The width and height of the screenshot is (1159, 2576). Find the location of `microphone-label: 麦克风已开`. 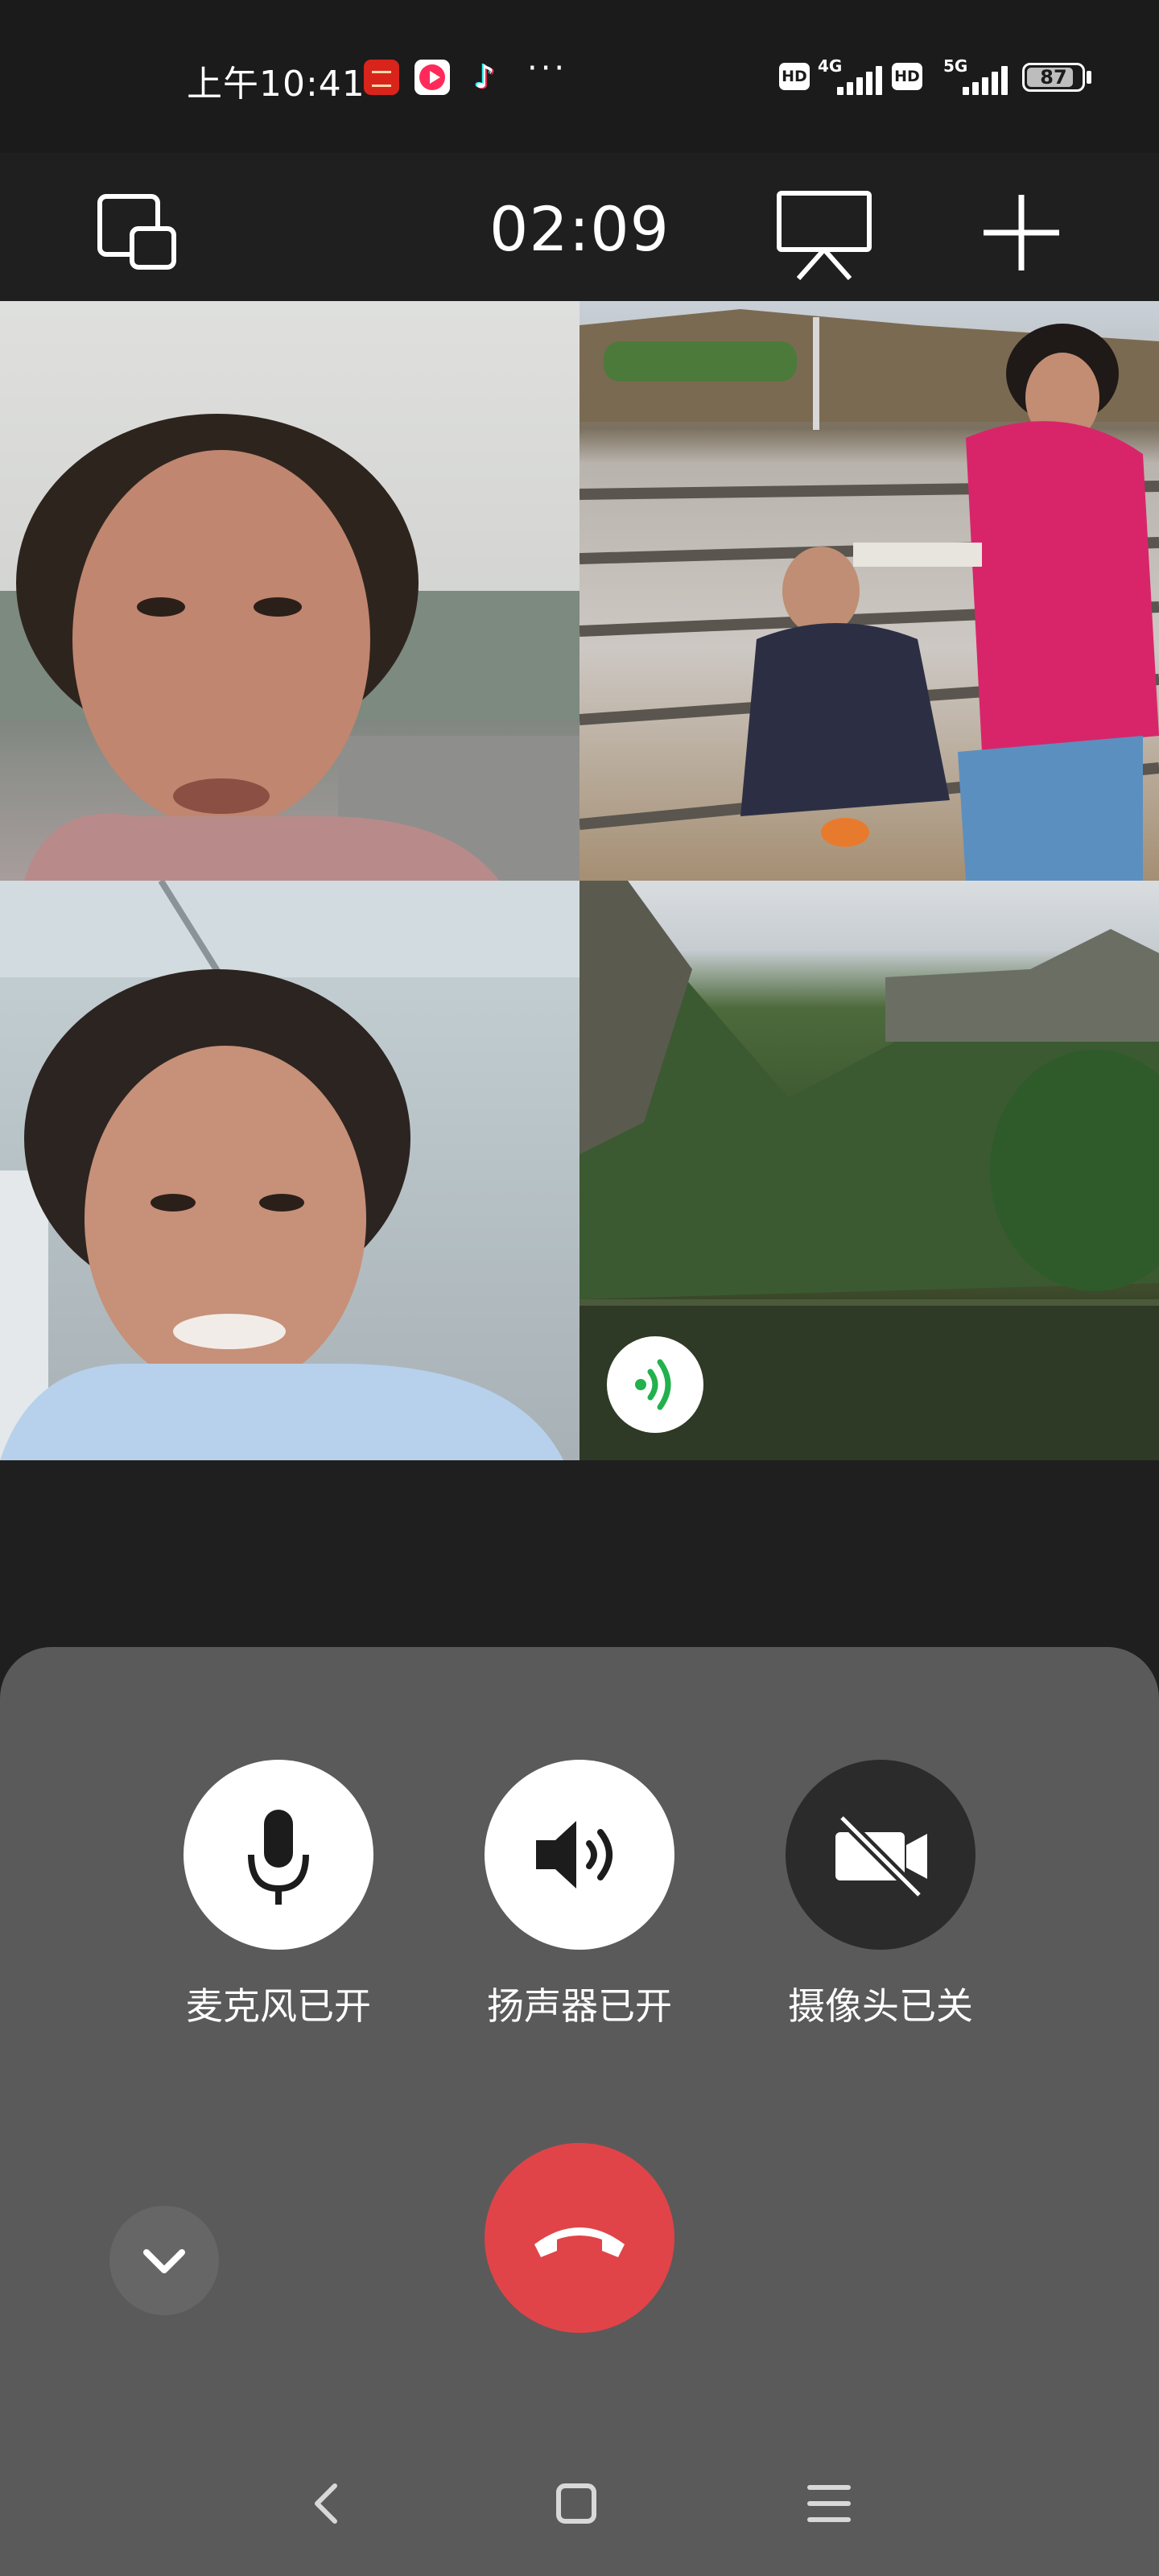

microphone-label: 麦克风已开 is located at coordinates (278, 2006).